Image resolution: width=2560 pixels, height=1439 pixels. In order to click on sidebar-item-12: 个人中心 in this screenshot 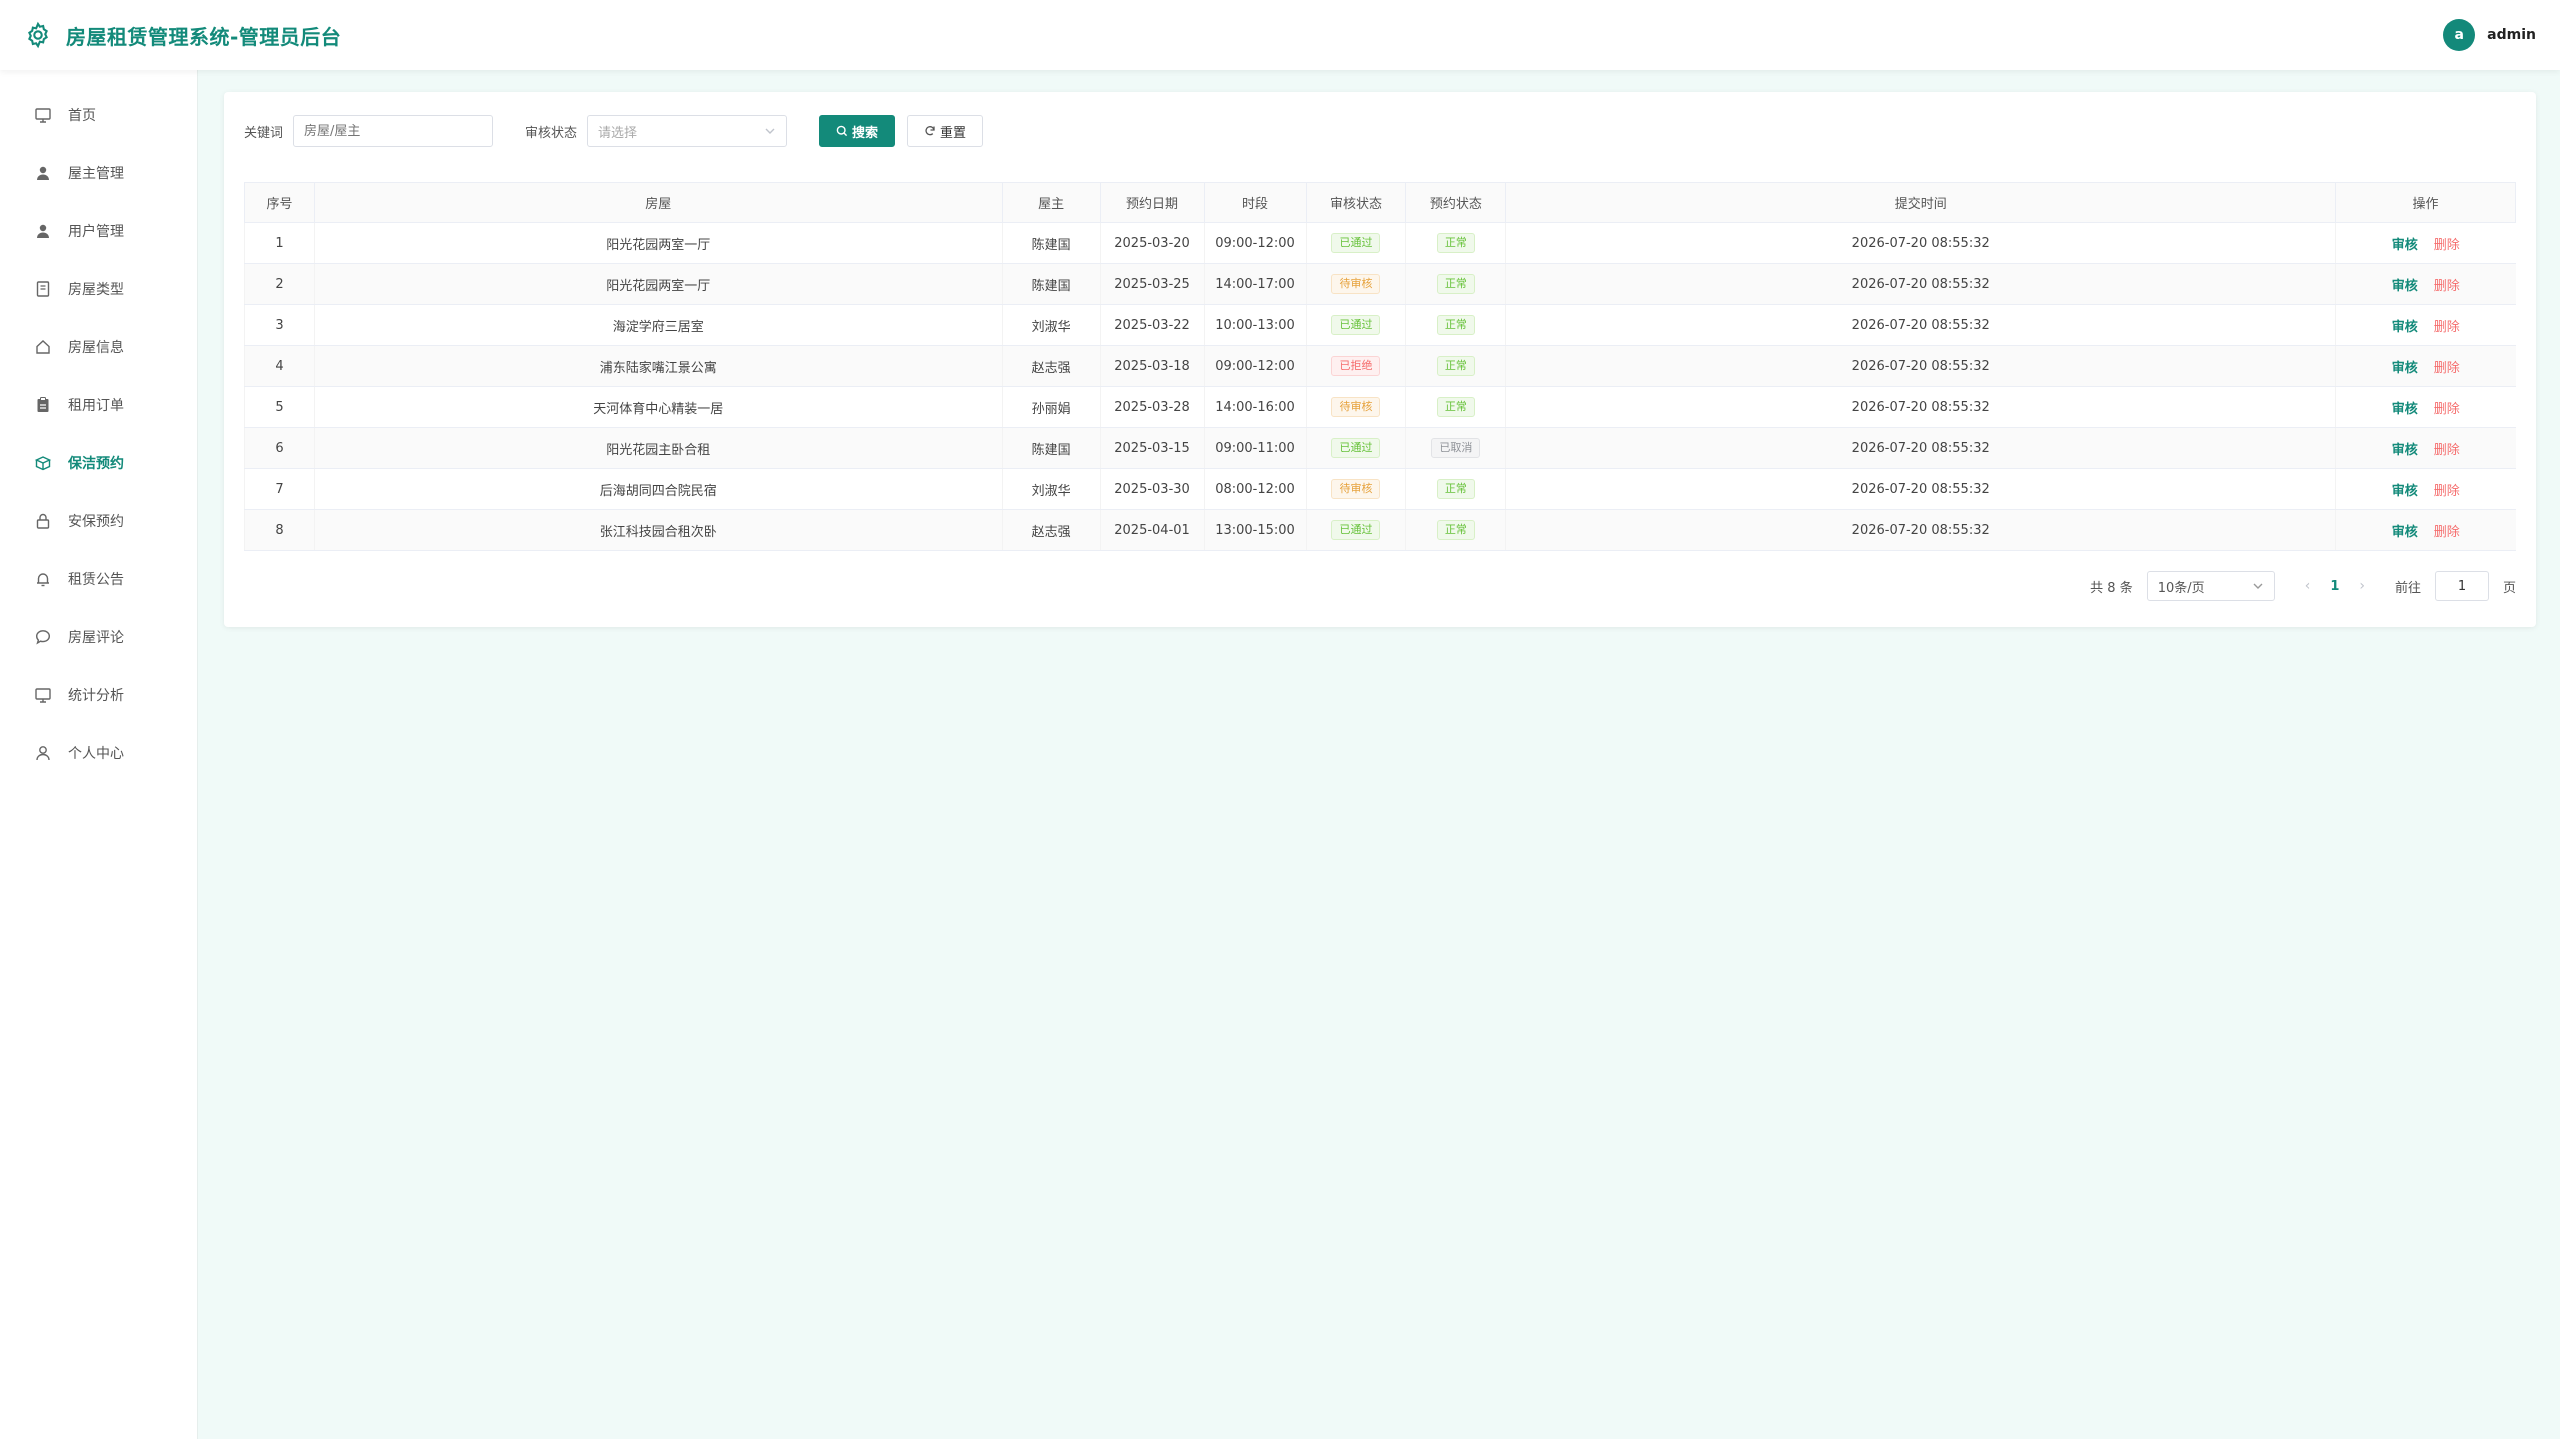, I will do `click(98, 753)`.